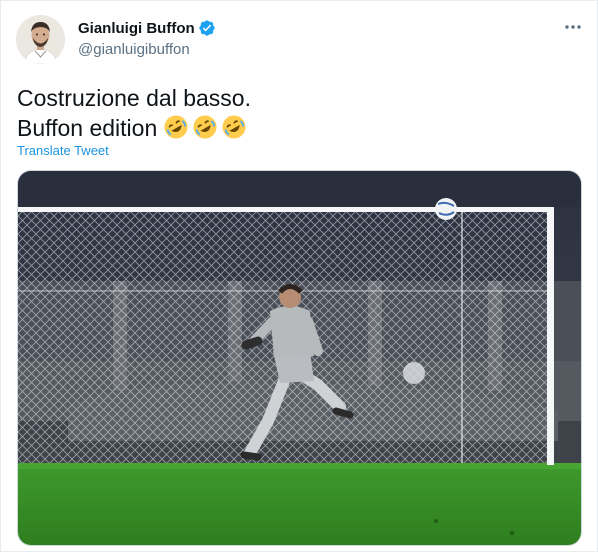  I want to click on avatar-image, so click(40, 39).